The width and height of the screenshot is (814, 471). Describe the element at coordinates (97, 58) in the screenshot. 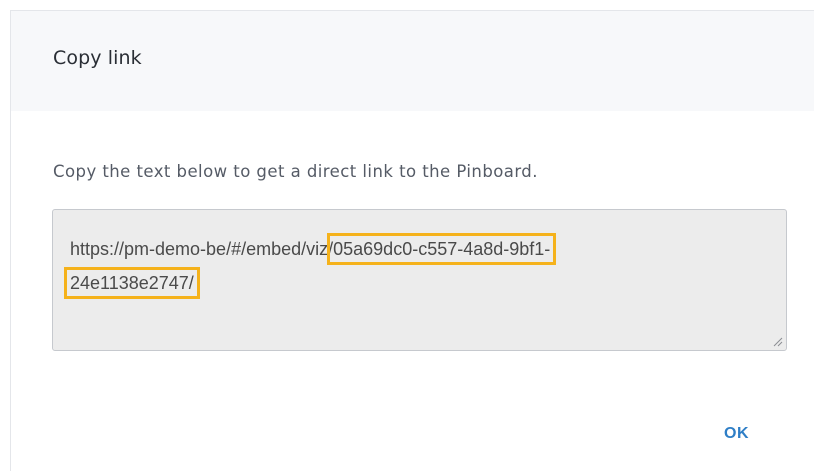

I see `dialog-title: Copy link` at that location.